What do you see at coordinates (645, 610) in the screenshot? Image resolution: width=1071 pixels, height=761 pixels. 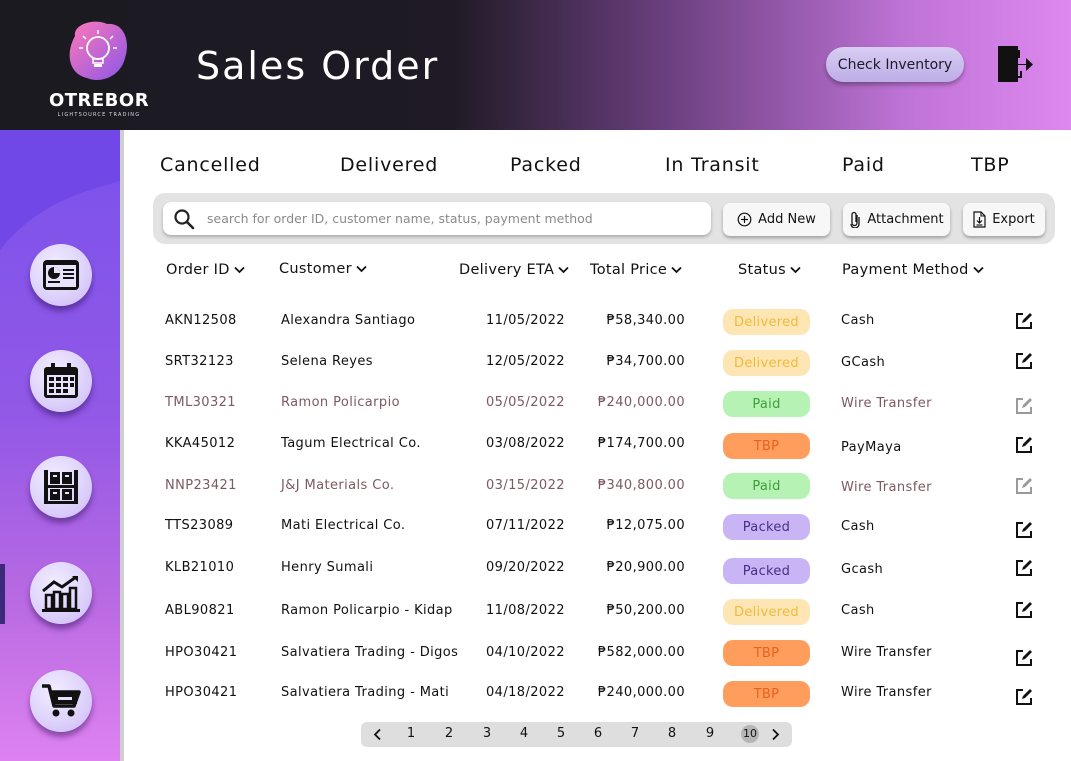 I see `total-price-cell: ₱50,200.00` at bounding box center [645, 610].